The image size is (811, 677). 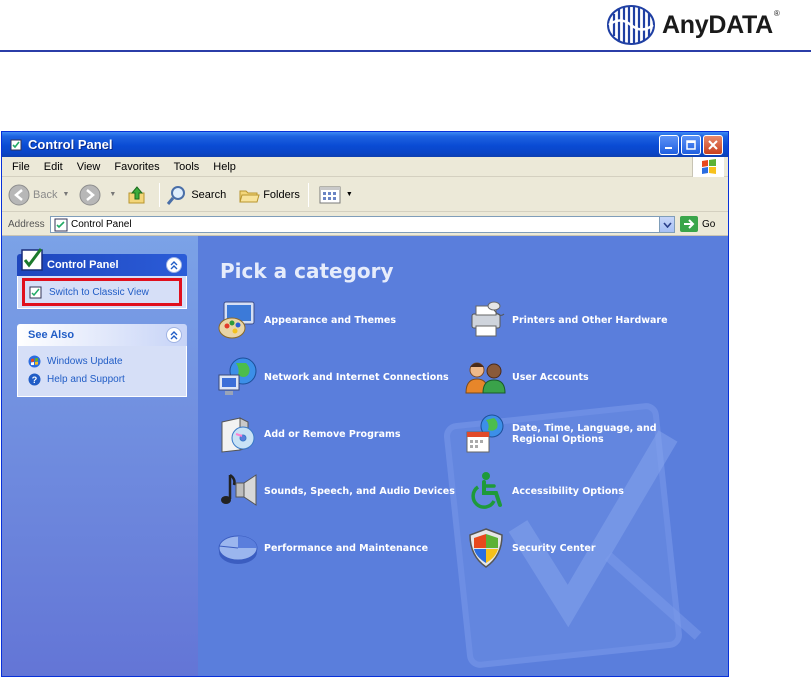 What do you see at coordinates (176, 195) in the screenshot?
I see `search-icon` at bounding box center [176, 195].